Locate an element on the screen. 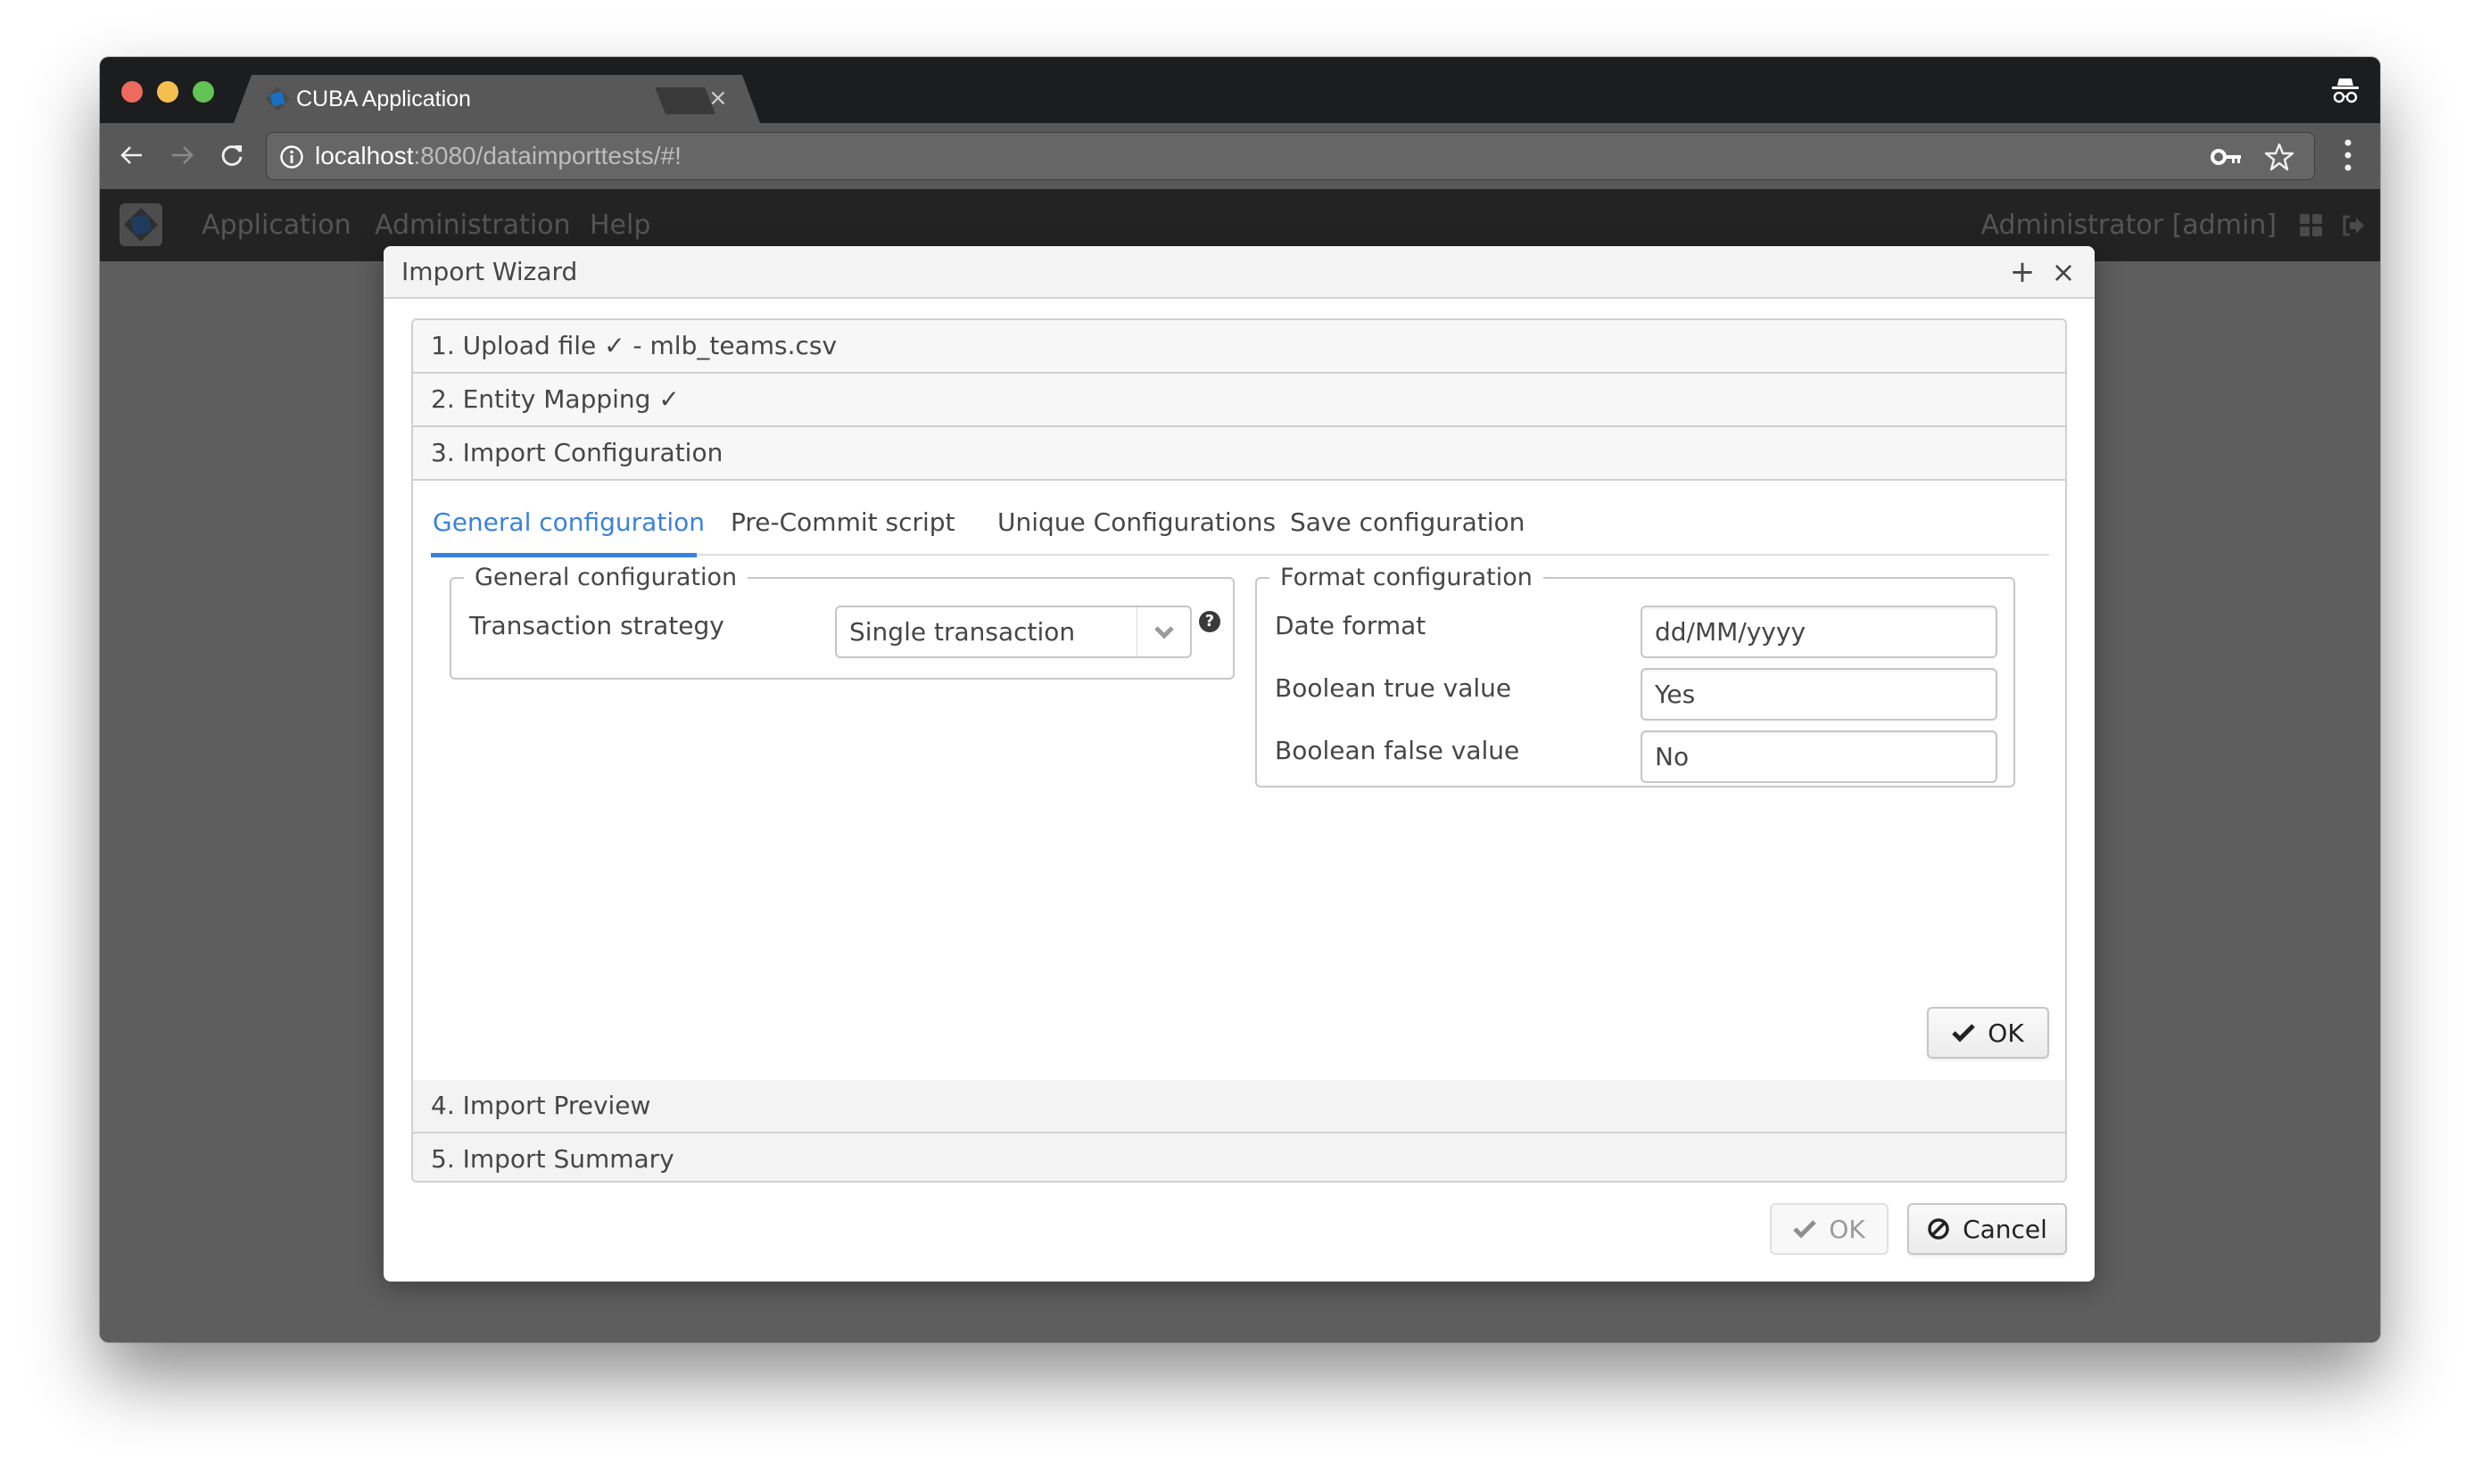 The width and height of the screenshot is (2480, 1484). transaction-strategy-label: Transaction strategy is located at coordinates (596, 626).